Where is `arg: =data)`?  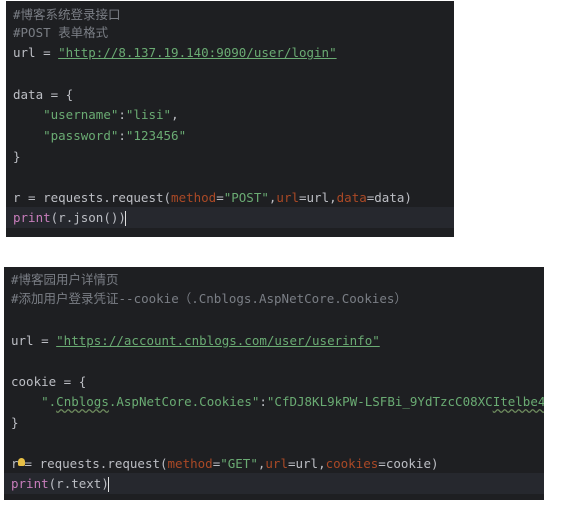 arg: =data) is located at coordinates (389, 197).